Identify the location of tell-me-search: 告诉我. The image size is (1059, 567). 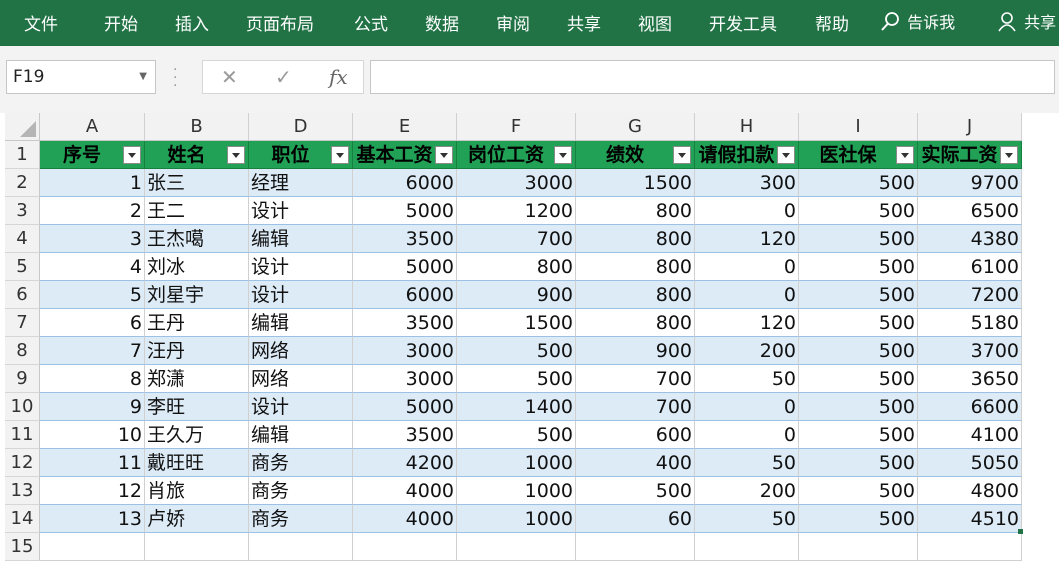
(917, 21).